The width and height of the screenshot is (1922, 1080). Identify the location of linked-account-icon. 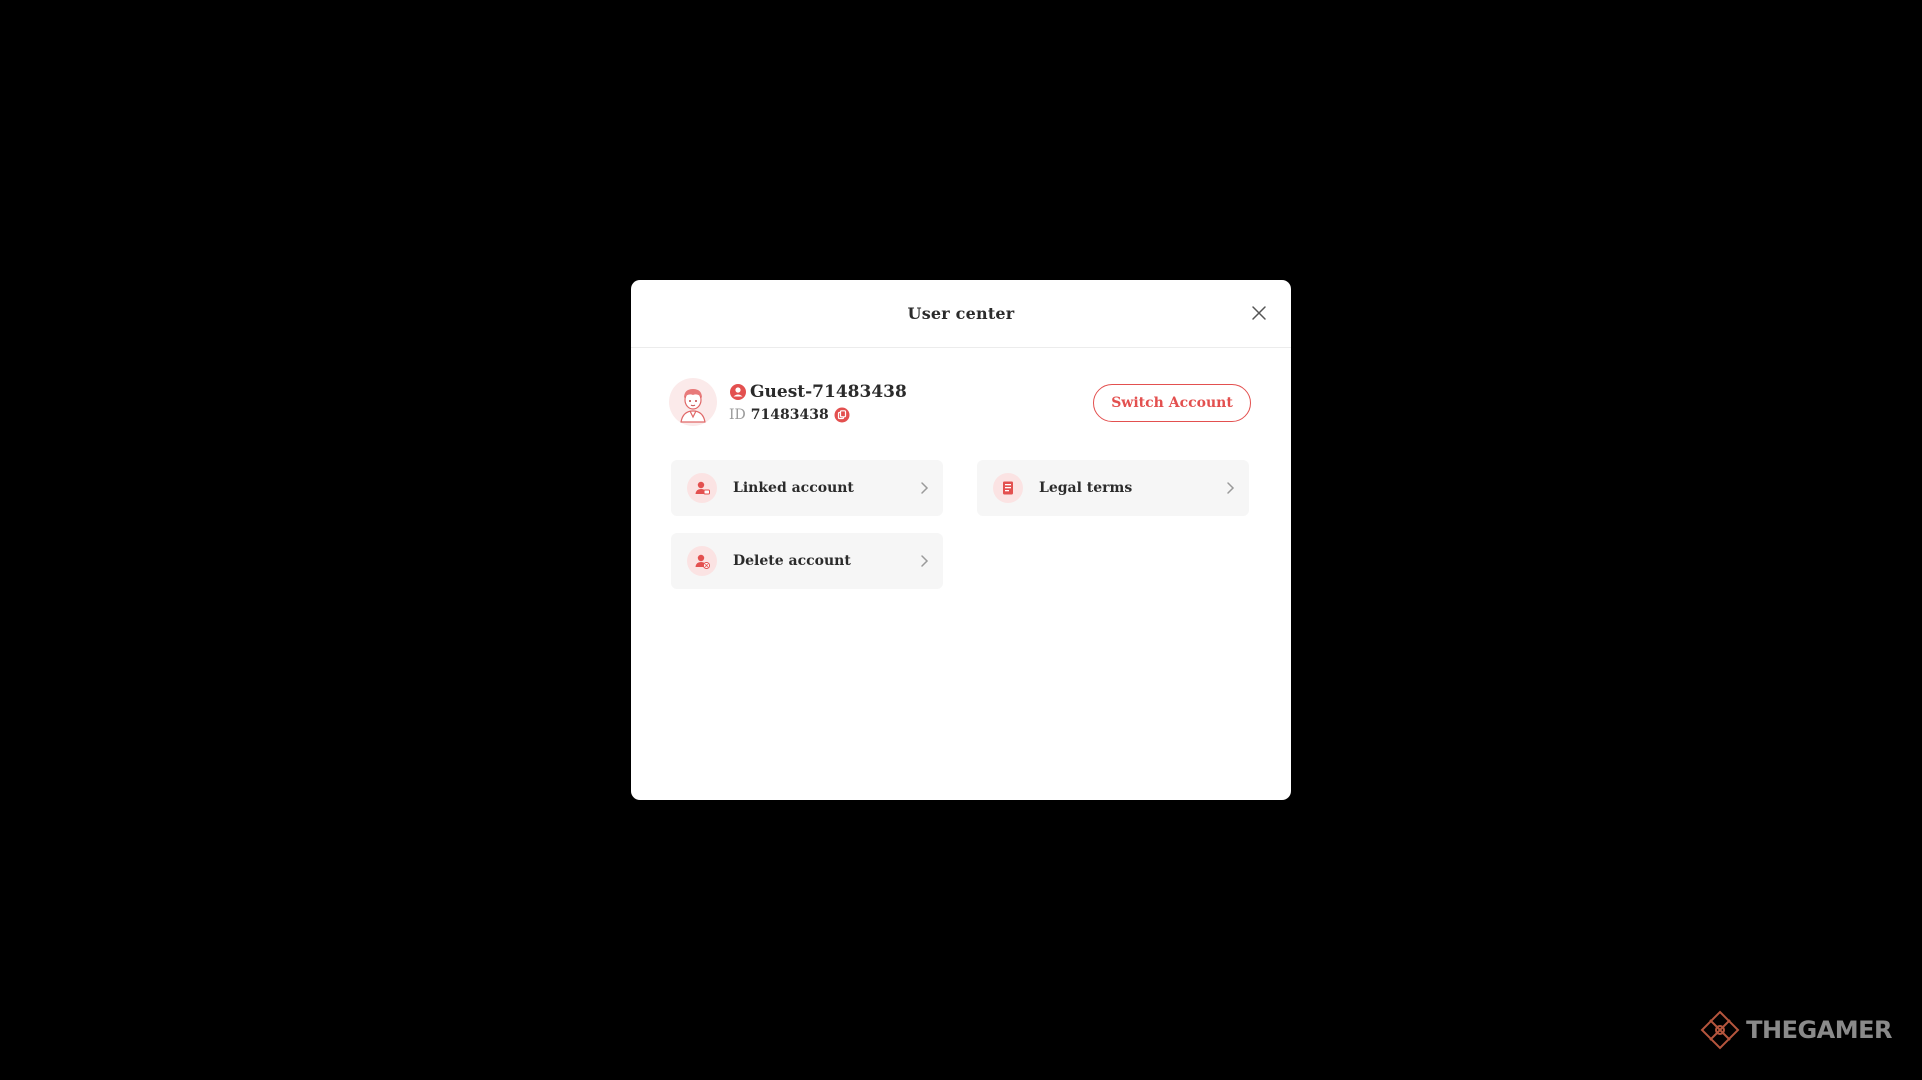
(702, 488).